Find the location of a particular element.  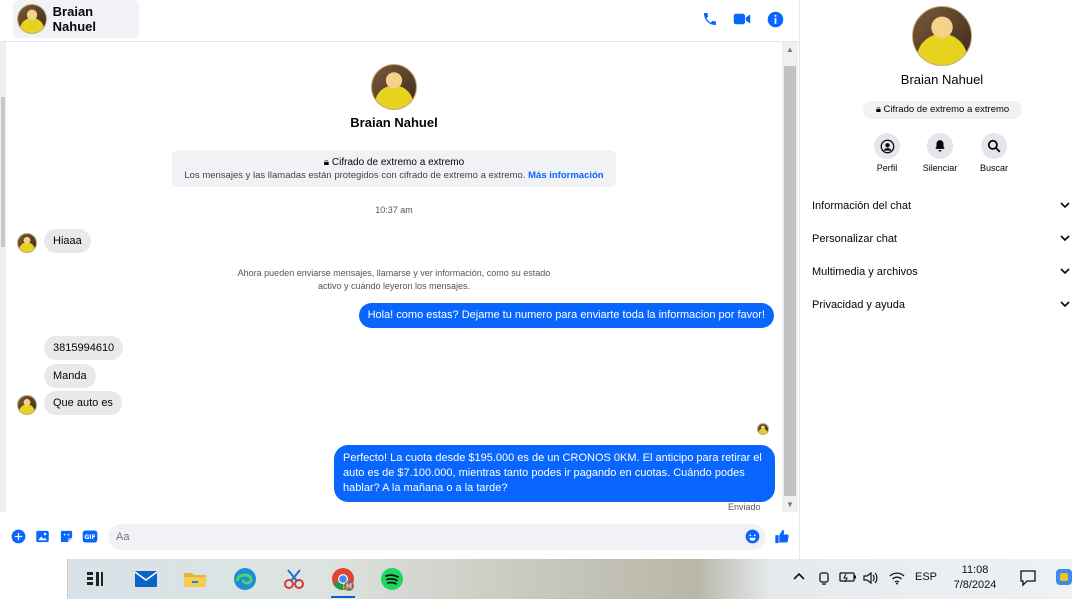

section-label: Privacidad y ayuda is located at coordinates (858, 305).